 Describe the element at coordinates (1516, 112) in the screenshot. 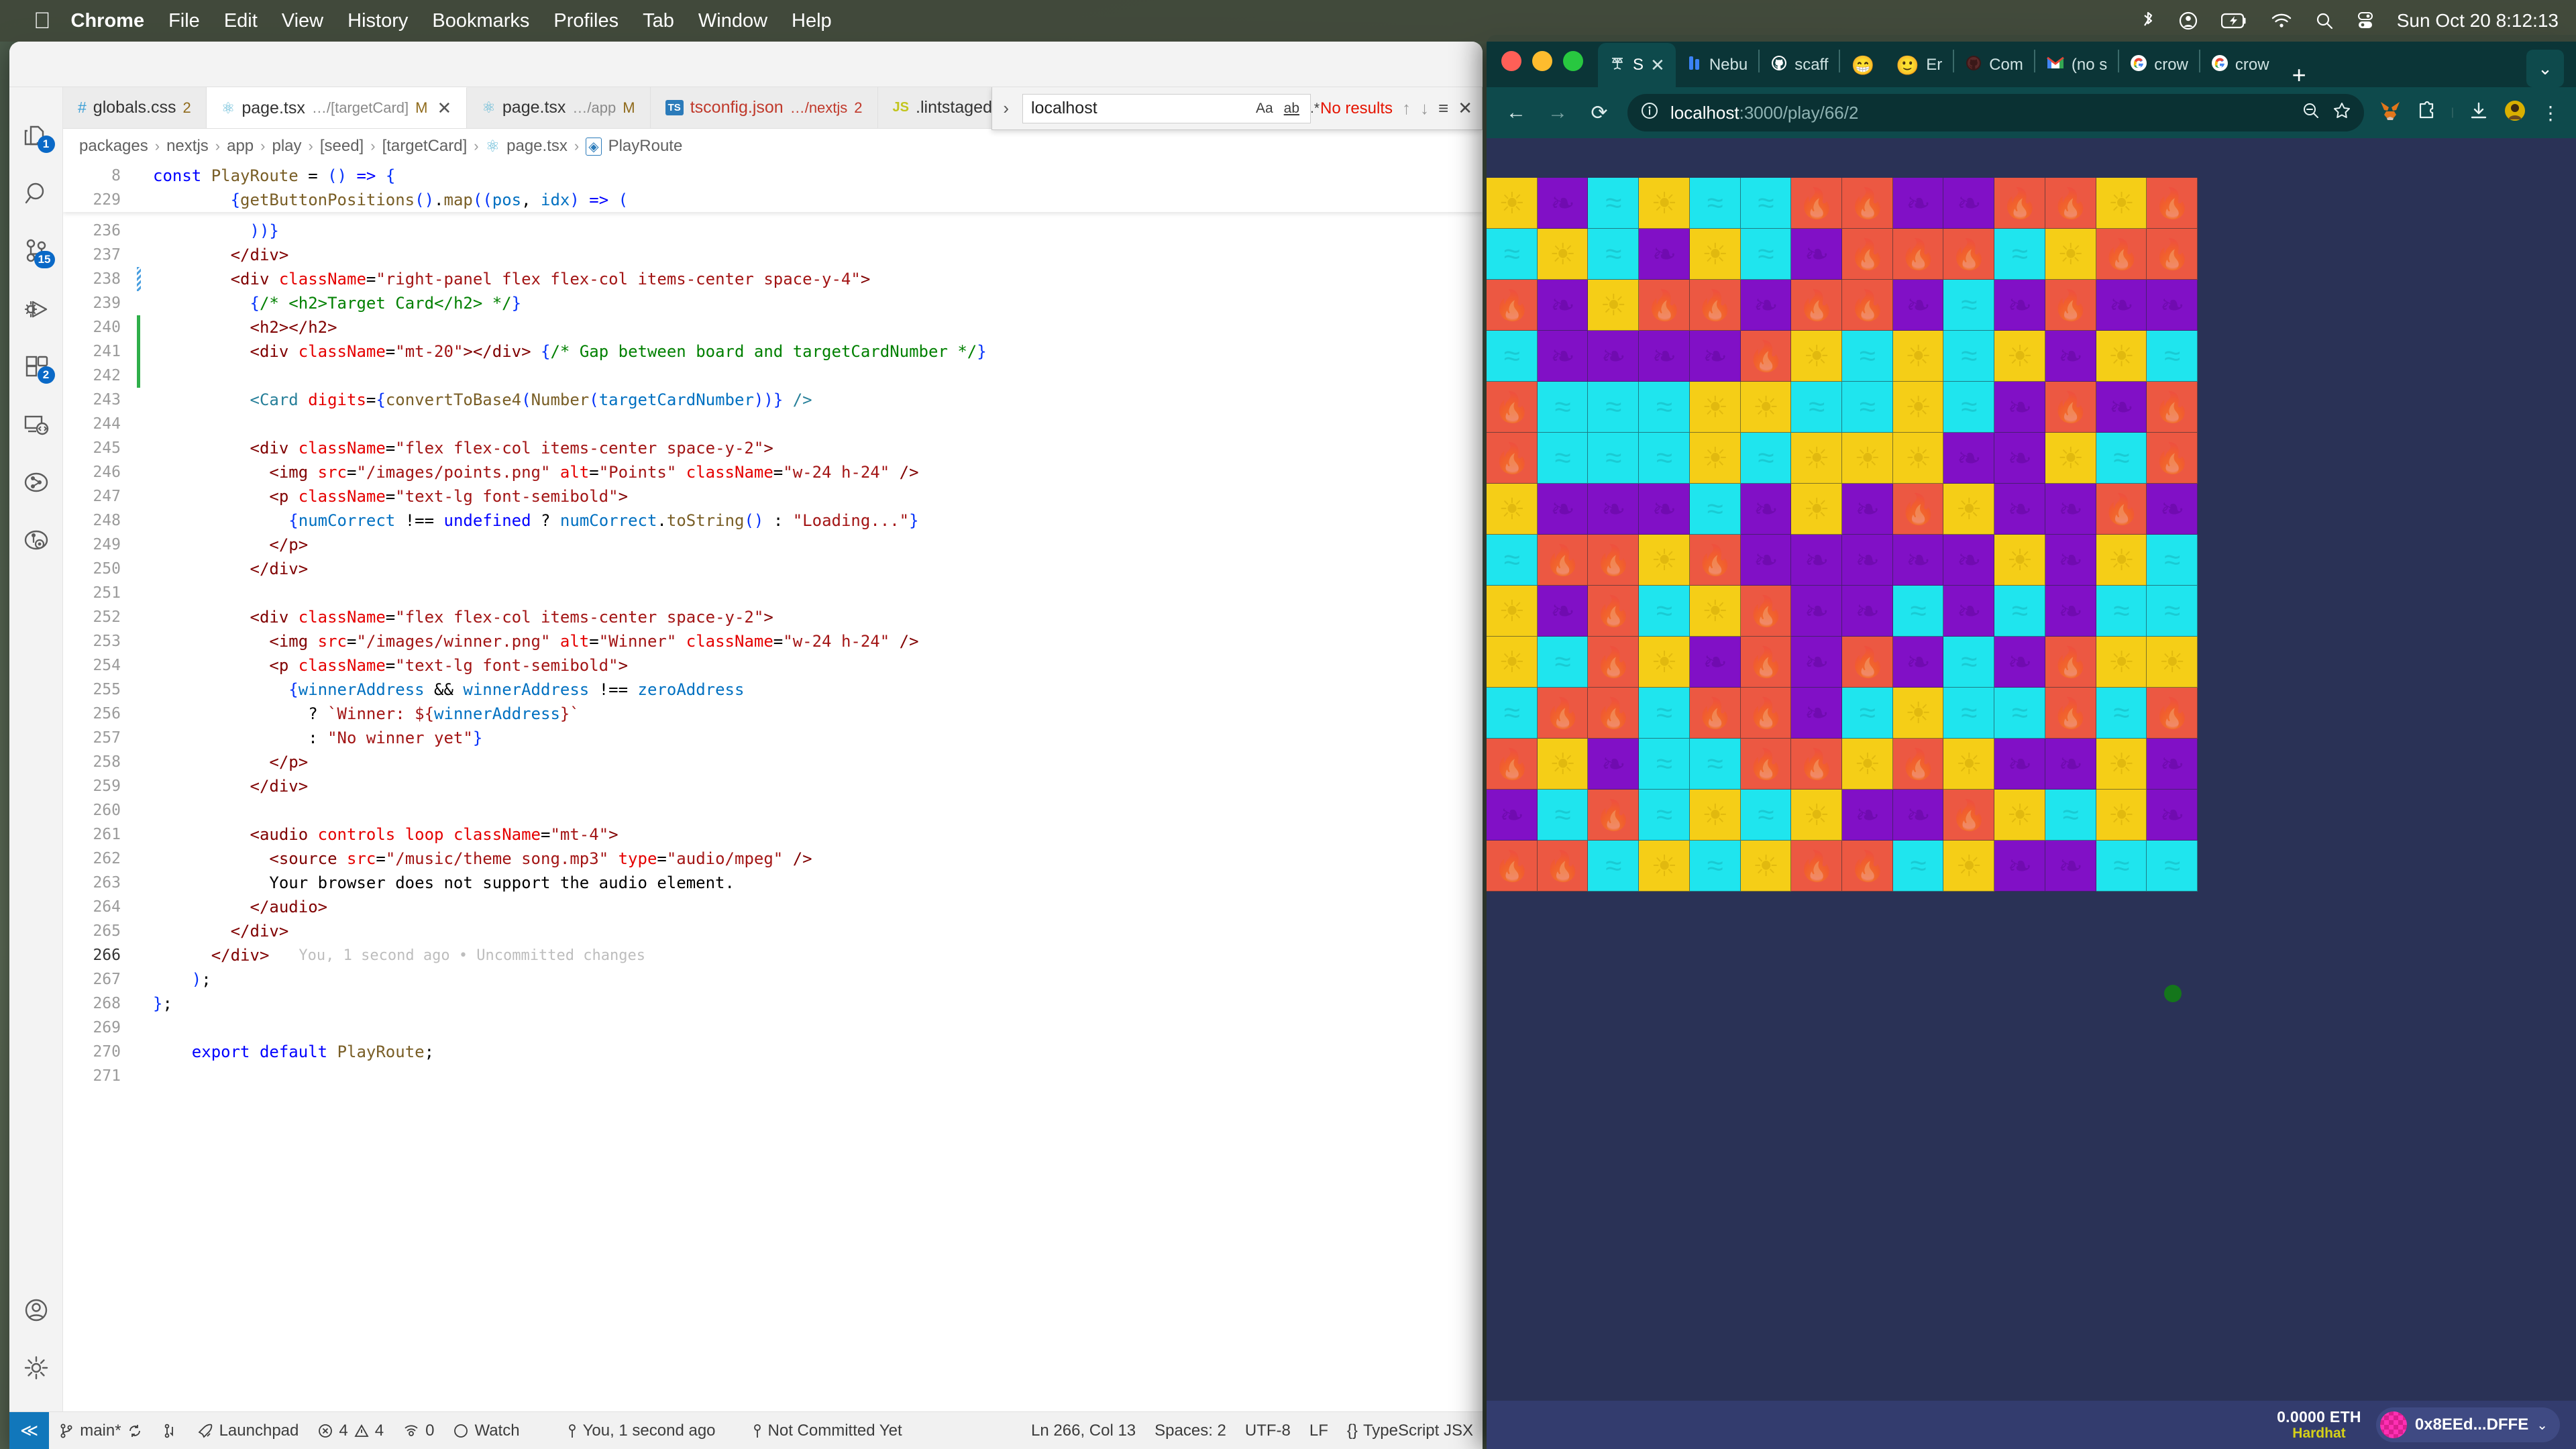

I see `back-icon: ←` at that location.